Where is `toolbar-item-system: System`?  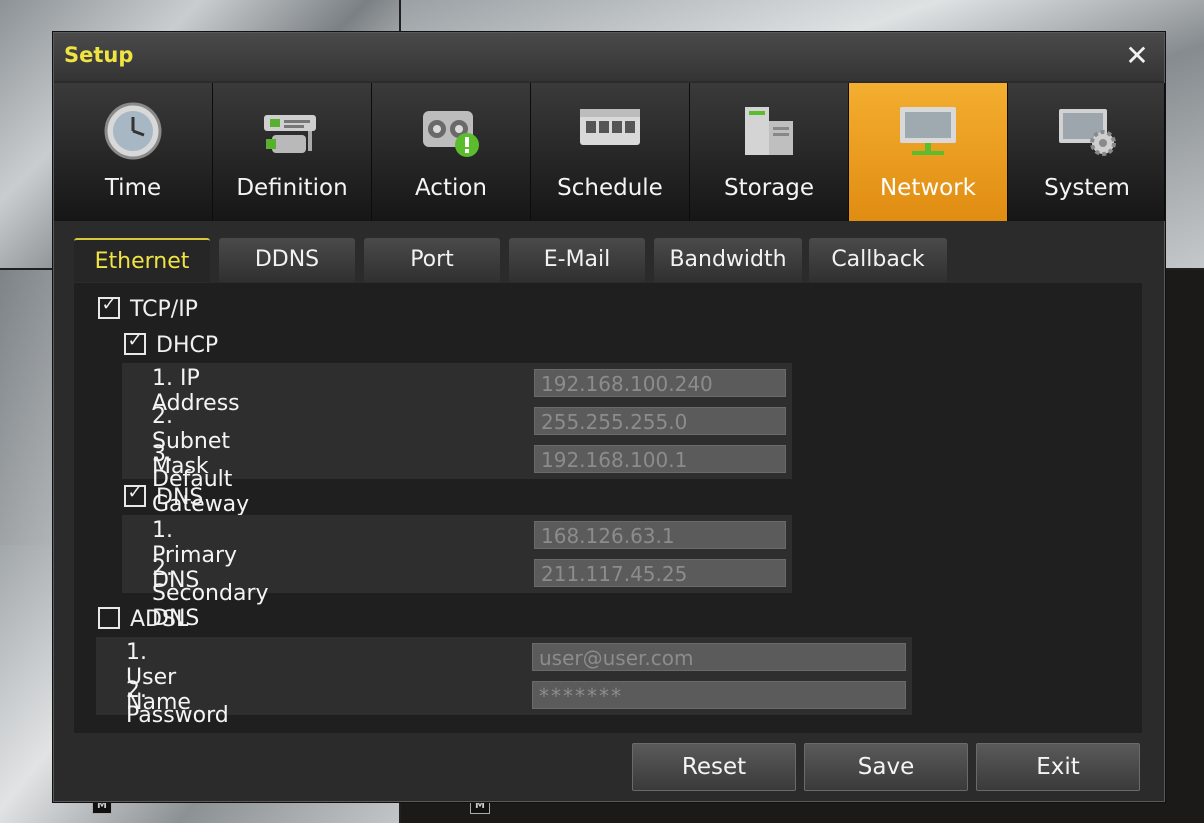 toolbar-item-system: System is located at coordinates (1086, 152).